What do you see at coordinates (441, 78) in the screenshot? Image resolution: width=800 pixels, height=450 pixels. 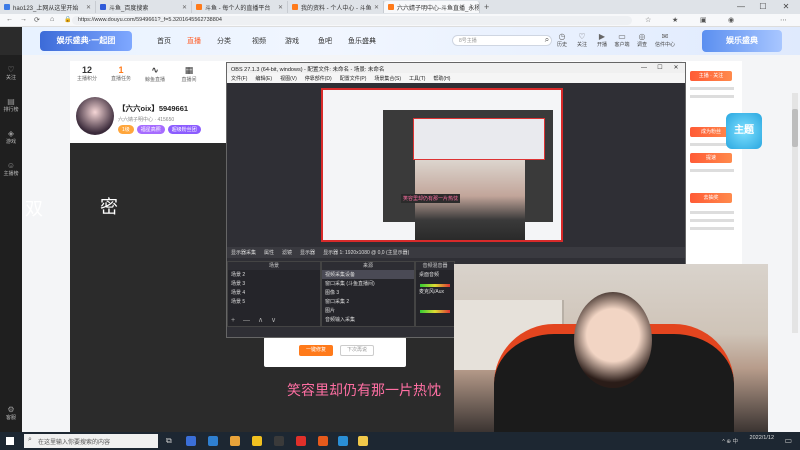 I see `obs-menu-help: 帮助(H)` at bounding box center [441, 78].